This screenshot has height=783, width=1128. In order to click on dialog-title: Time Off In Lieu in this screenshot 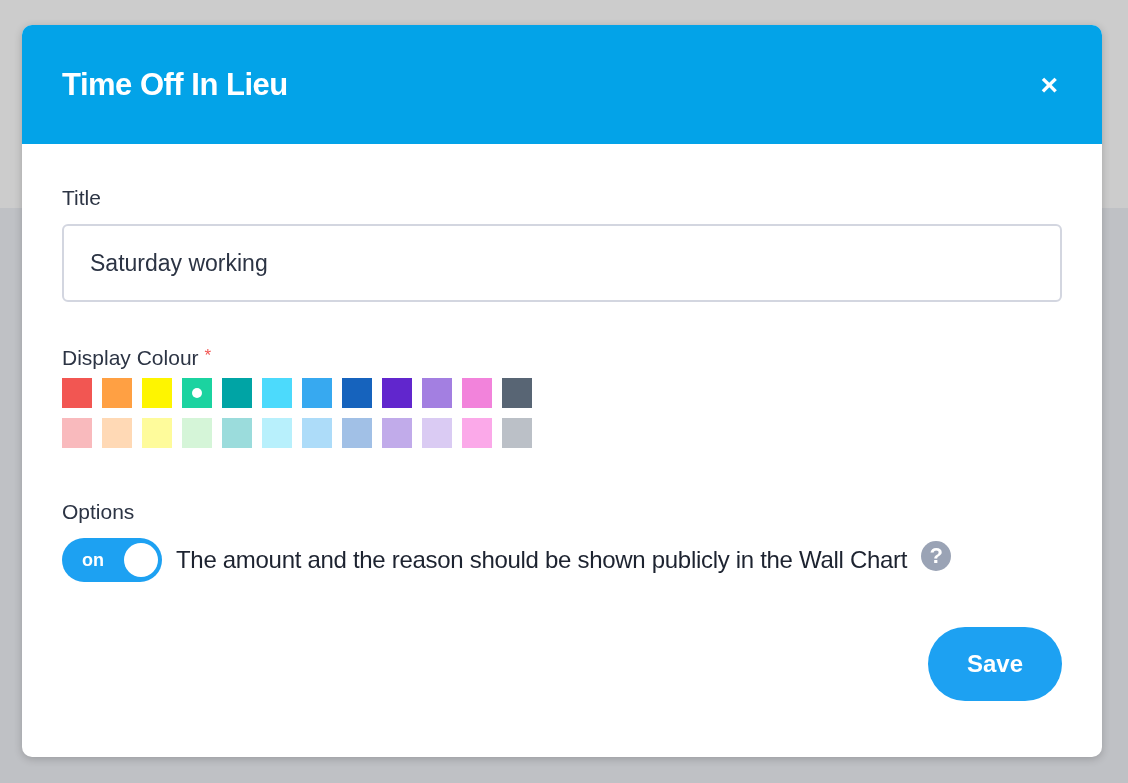, I will do `click(175, 84)`.